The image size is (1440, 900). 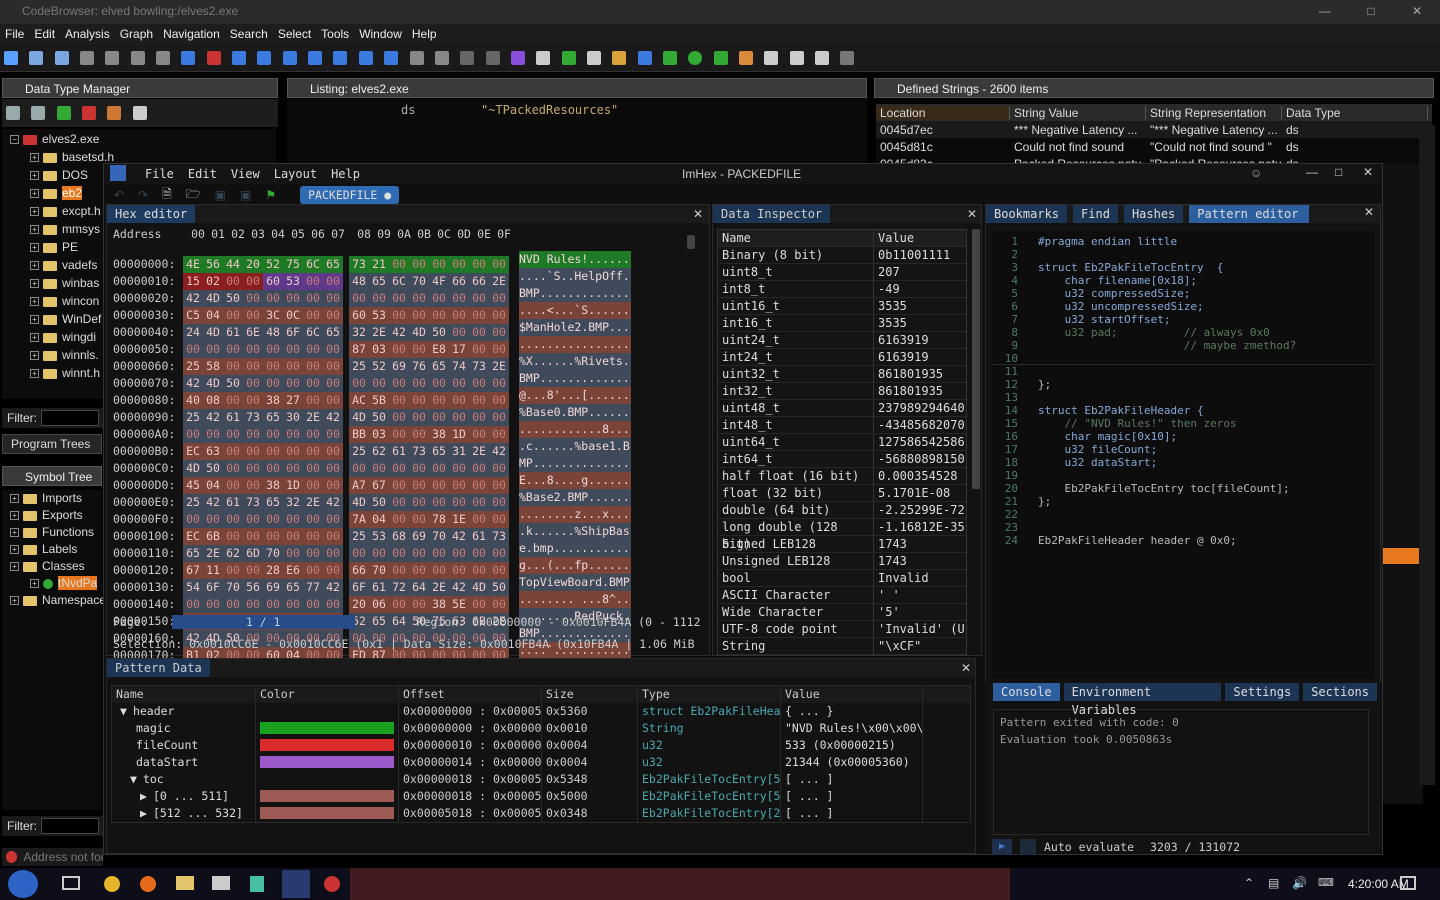 I want to click on inspector-row: Wide Character '5', so click(x=842, y=612).